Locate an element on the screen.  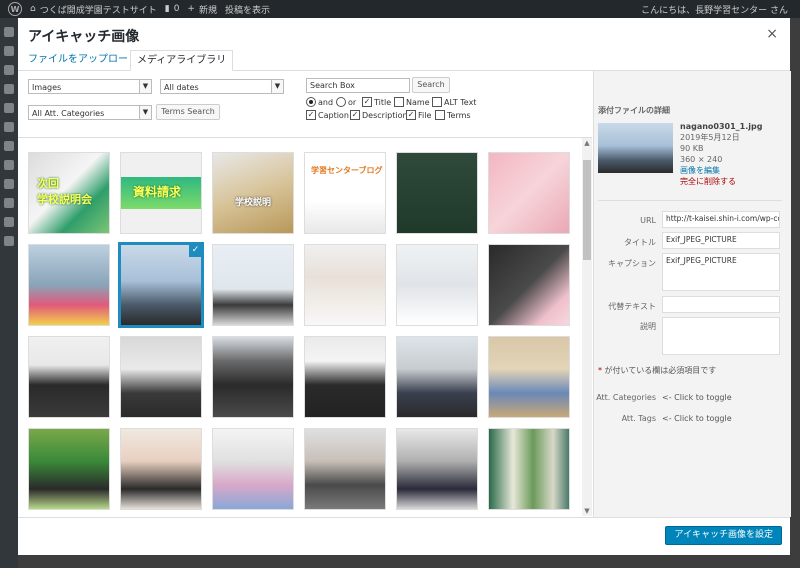
caption-label: キャプション is located at coordinates (632, 263).